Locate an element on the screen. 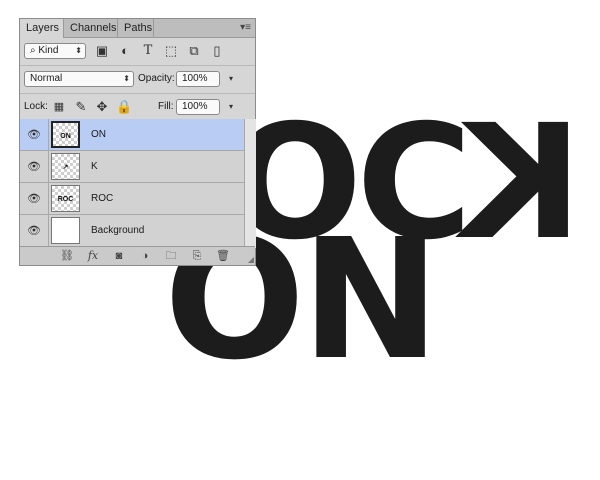  filter-adjustment-layers-icon: ◐ is located at coordinates (125, 51).